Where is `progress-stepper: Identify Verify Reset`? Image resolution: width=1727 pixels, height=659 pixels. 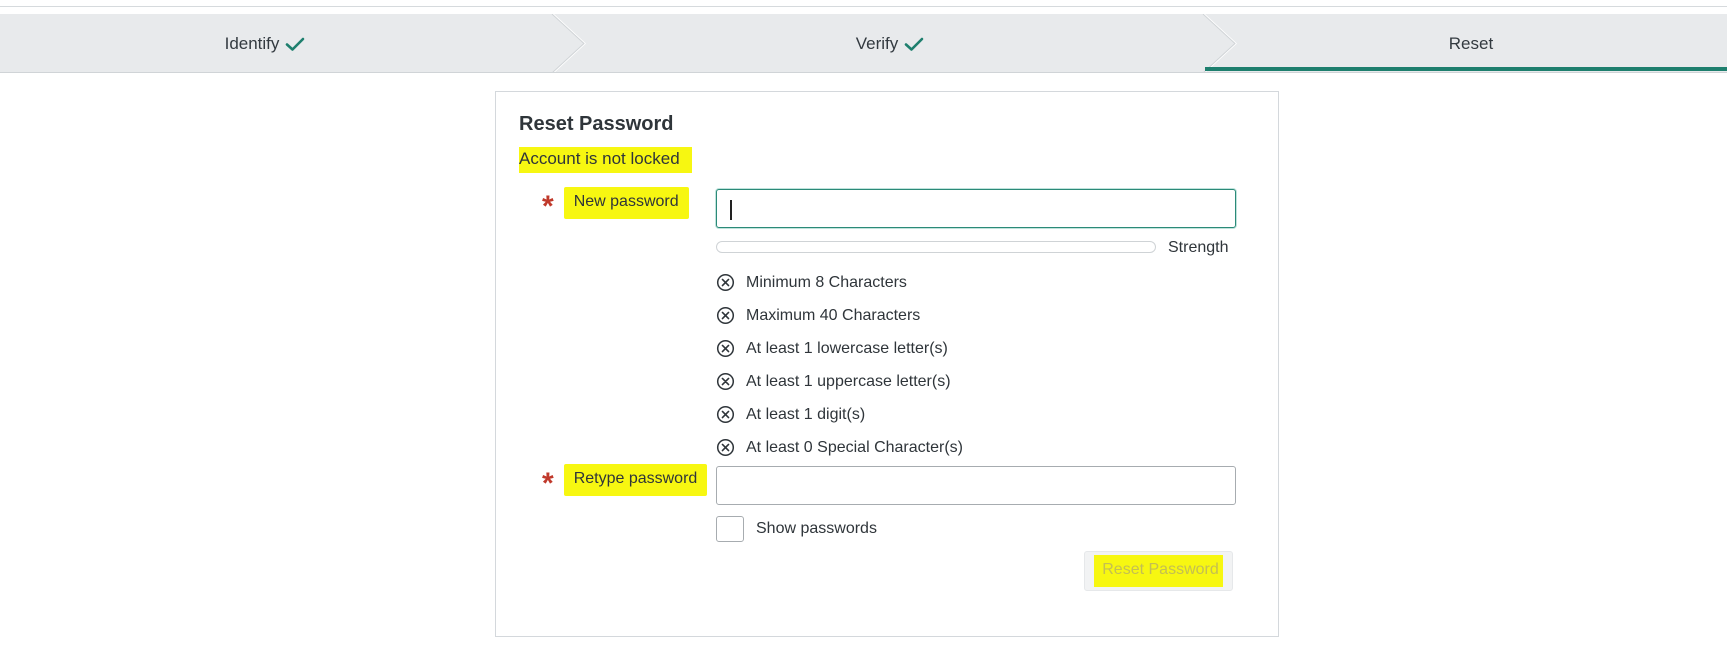
progress-stepper: Identify Verify Reset is located at coordinates (863, 43).